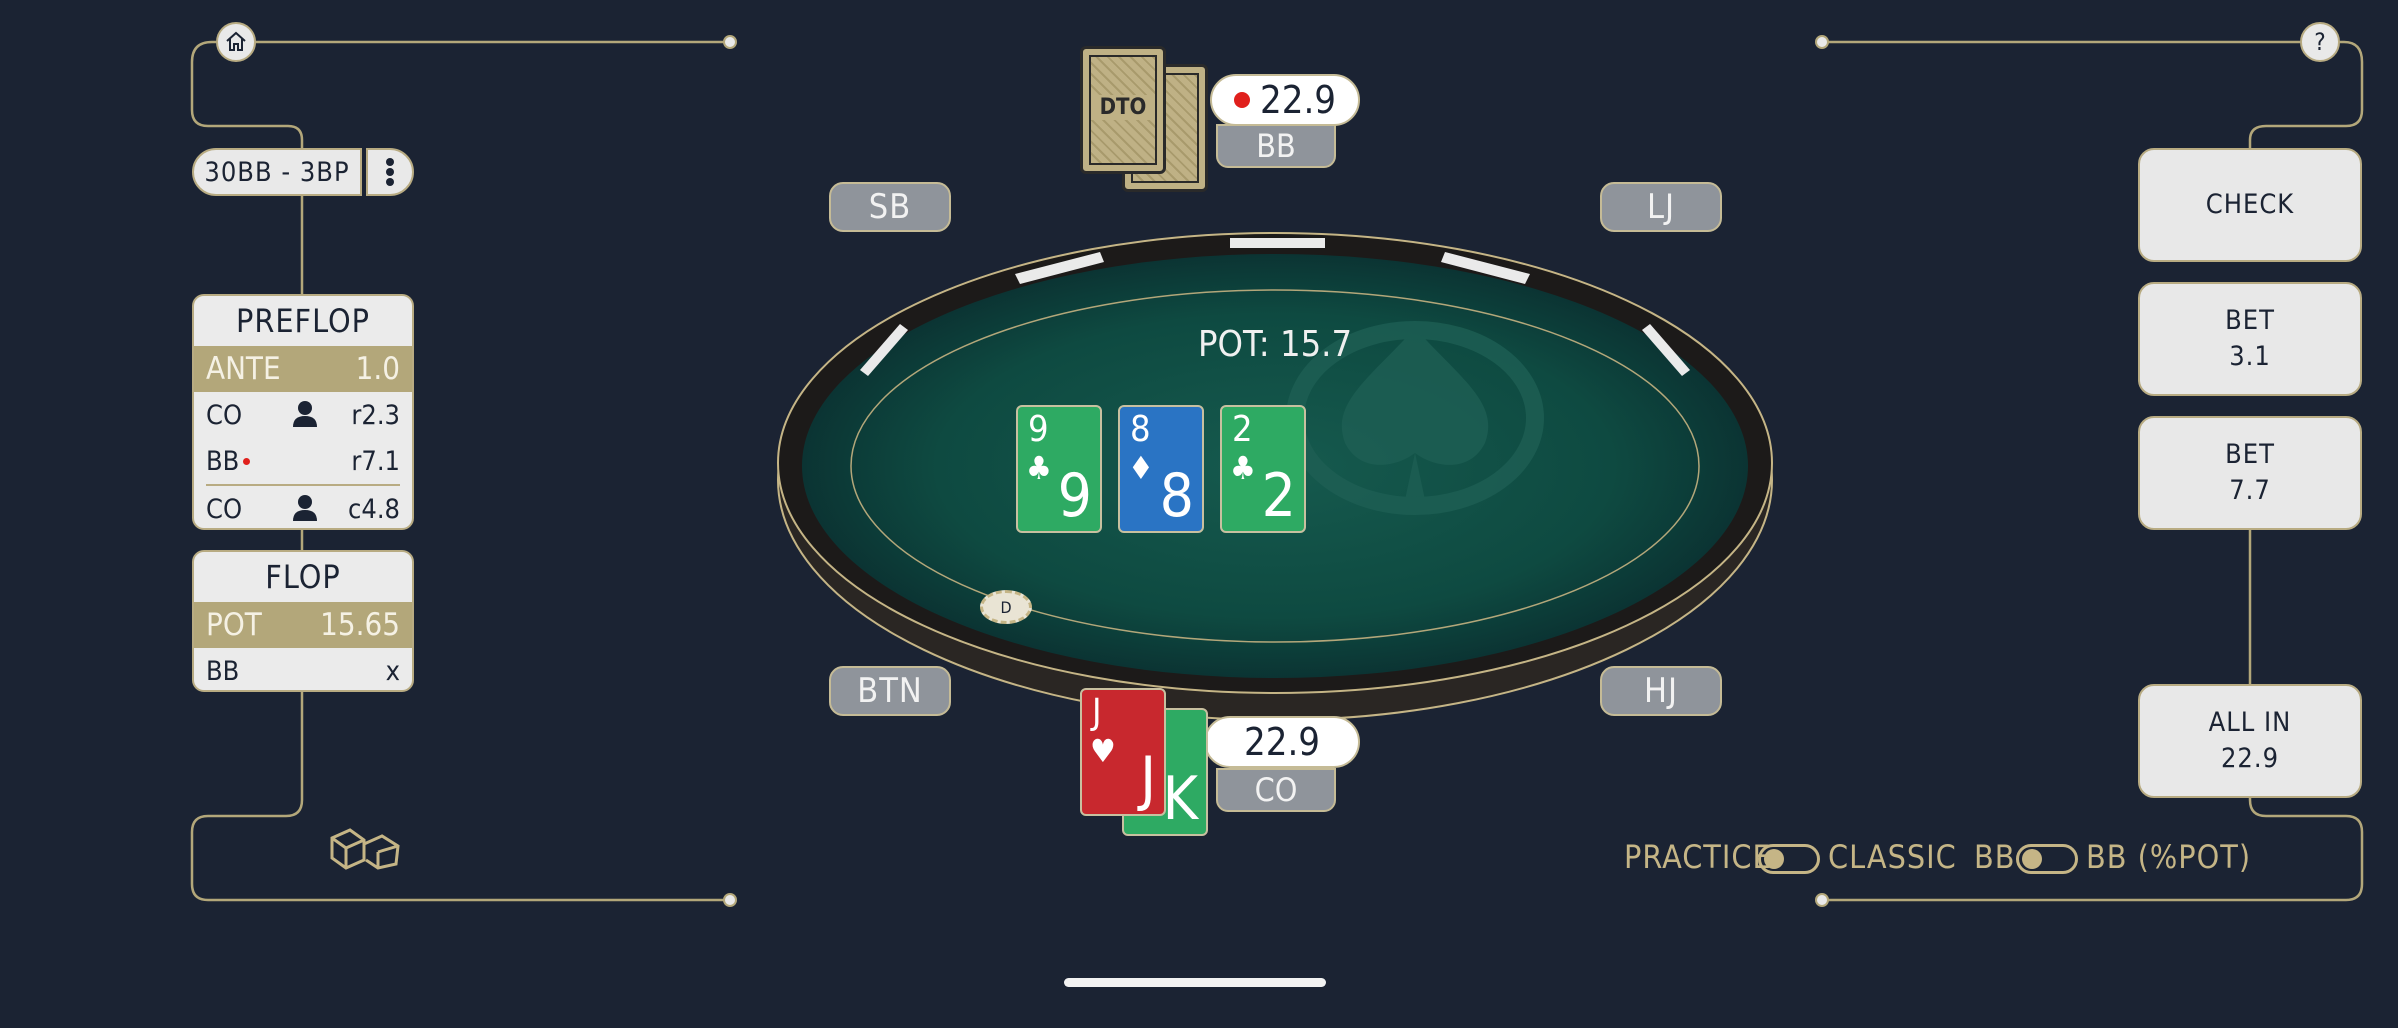 The image size is (2398, 1028). What do you see at coordinates (1097, 712) in the screenshot?
I see `card-rank: J` at bounding box center [1097, 712].